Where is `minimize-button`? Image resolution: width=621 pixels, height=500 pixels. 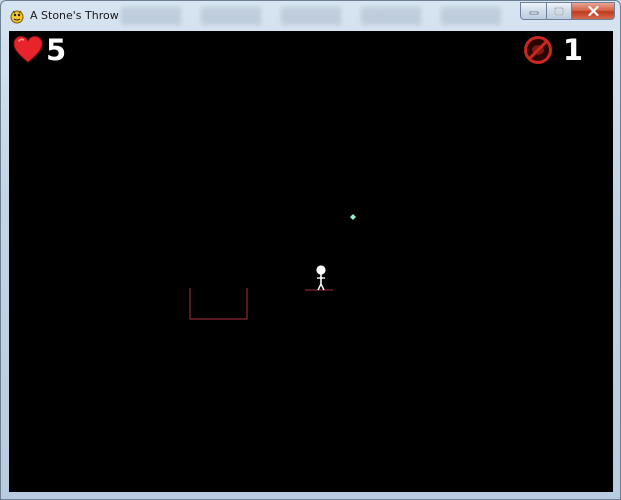 minimize-button is located at coordinates (533, 11).